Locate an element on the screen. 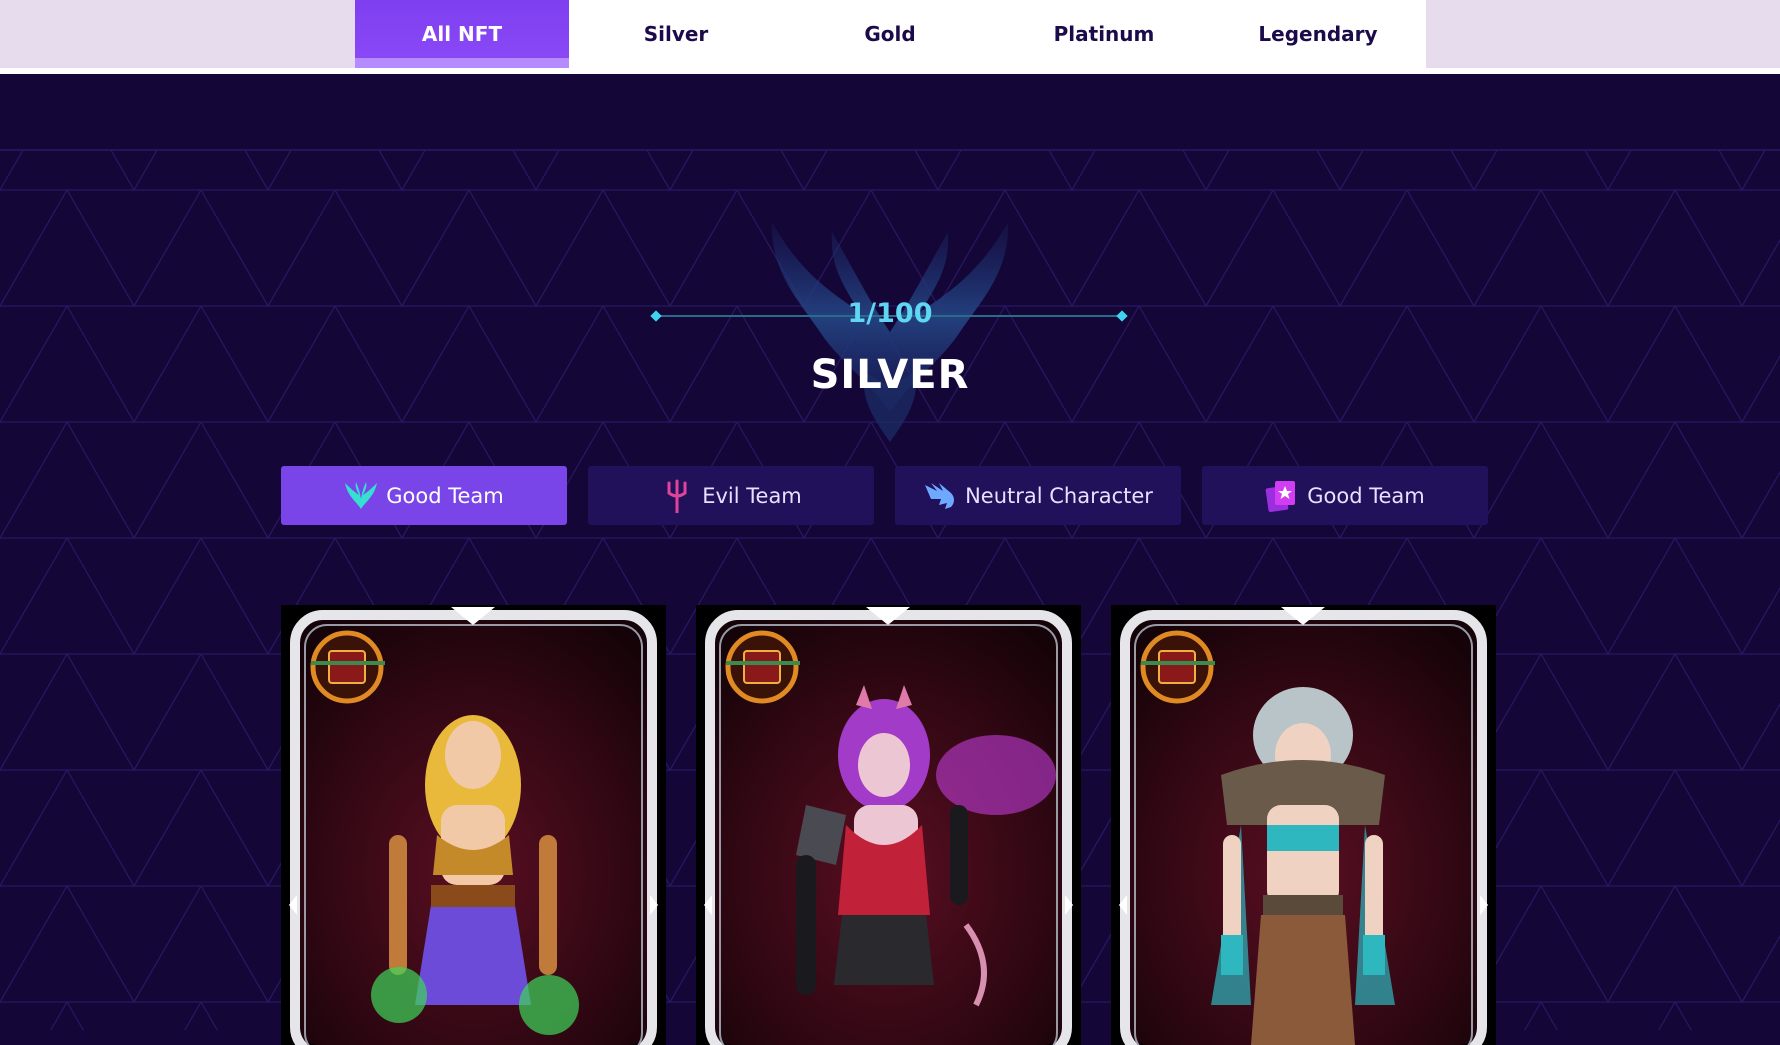 Image resolution: width=1780 pixels, height=1045 pixels. tier-tabs: All NFT Silver Gold Platinum Legendary is located at coordinates (890, 34).